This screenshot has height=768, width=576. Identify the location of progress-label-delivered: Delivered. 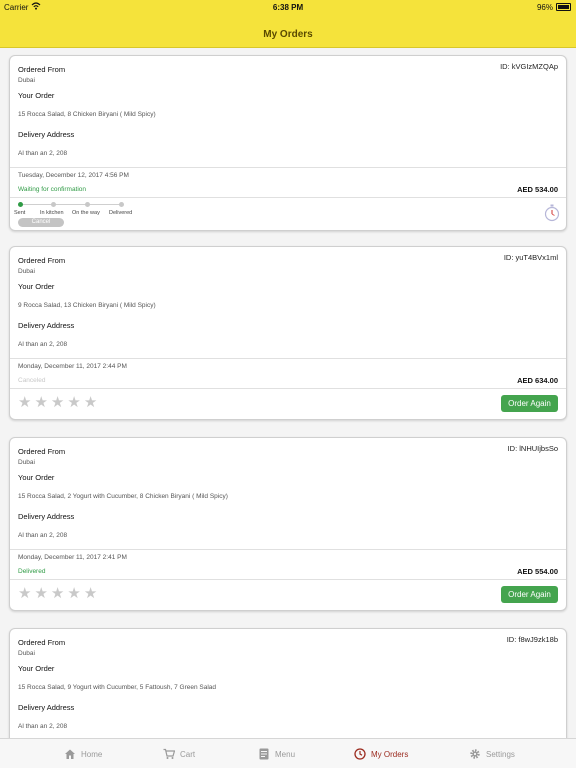
(121, 213).